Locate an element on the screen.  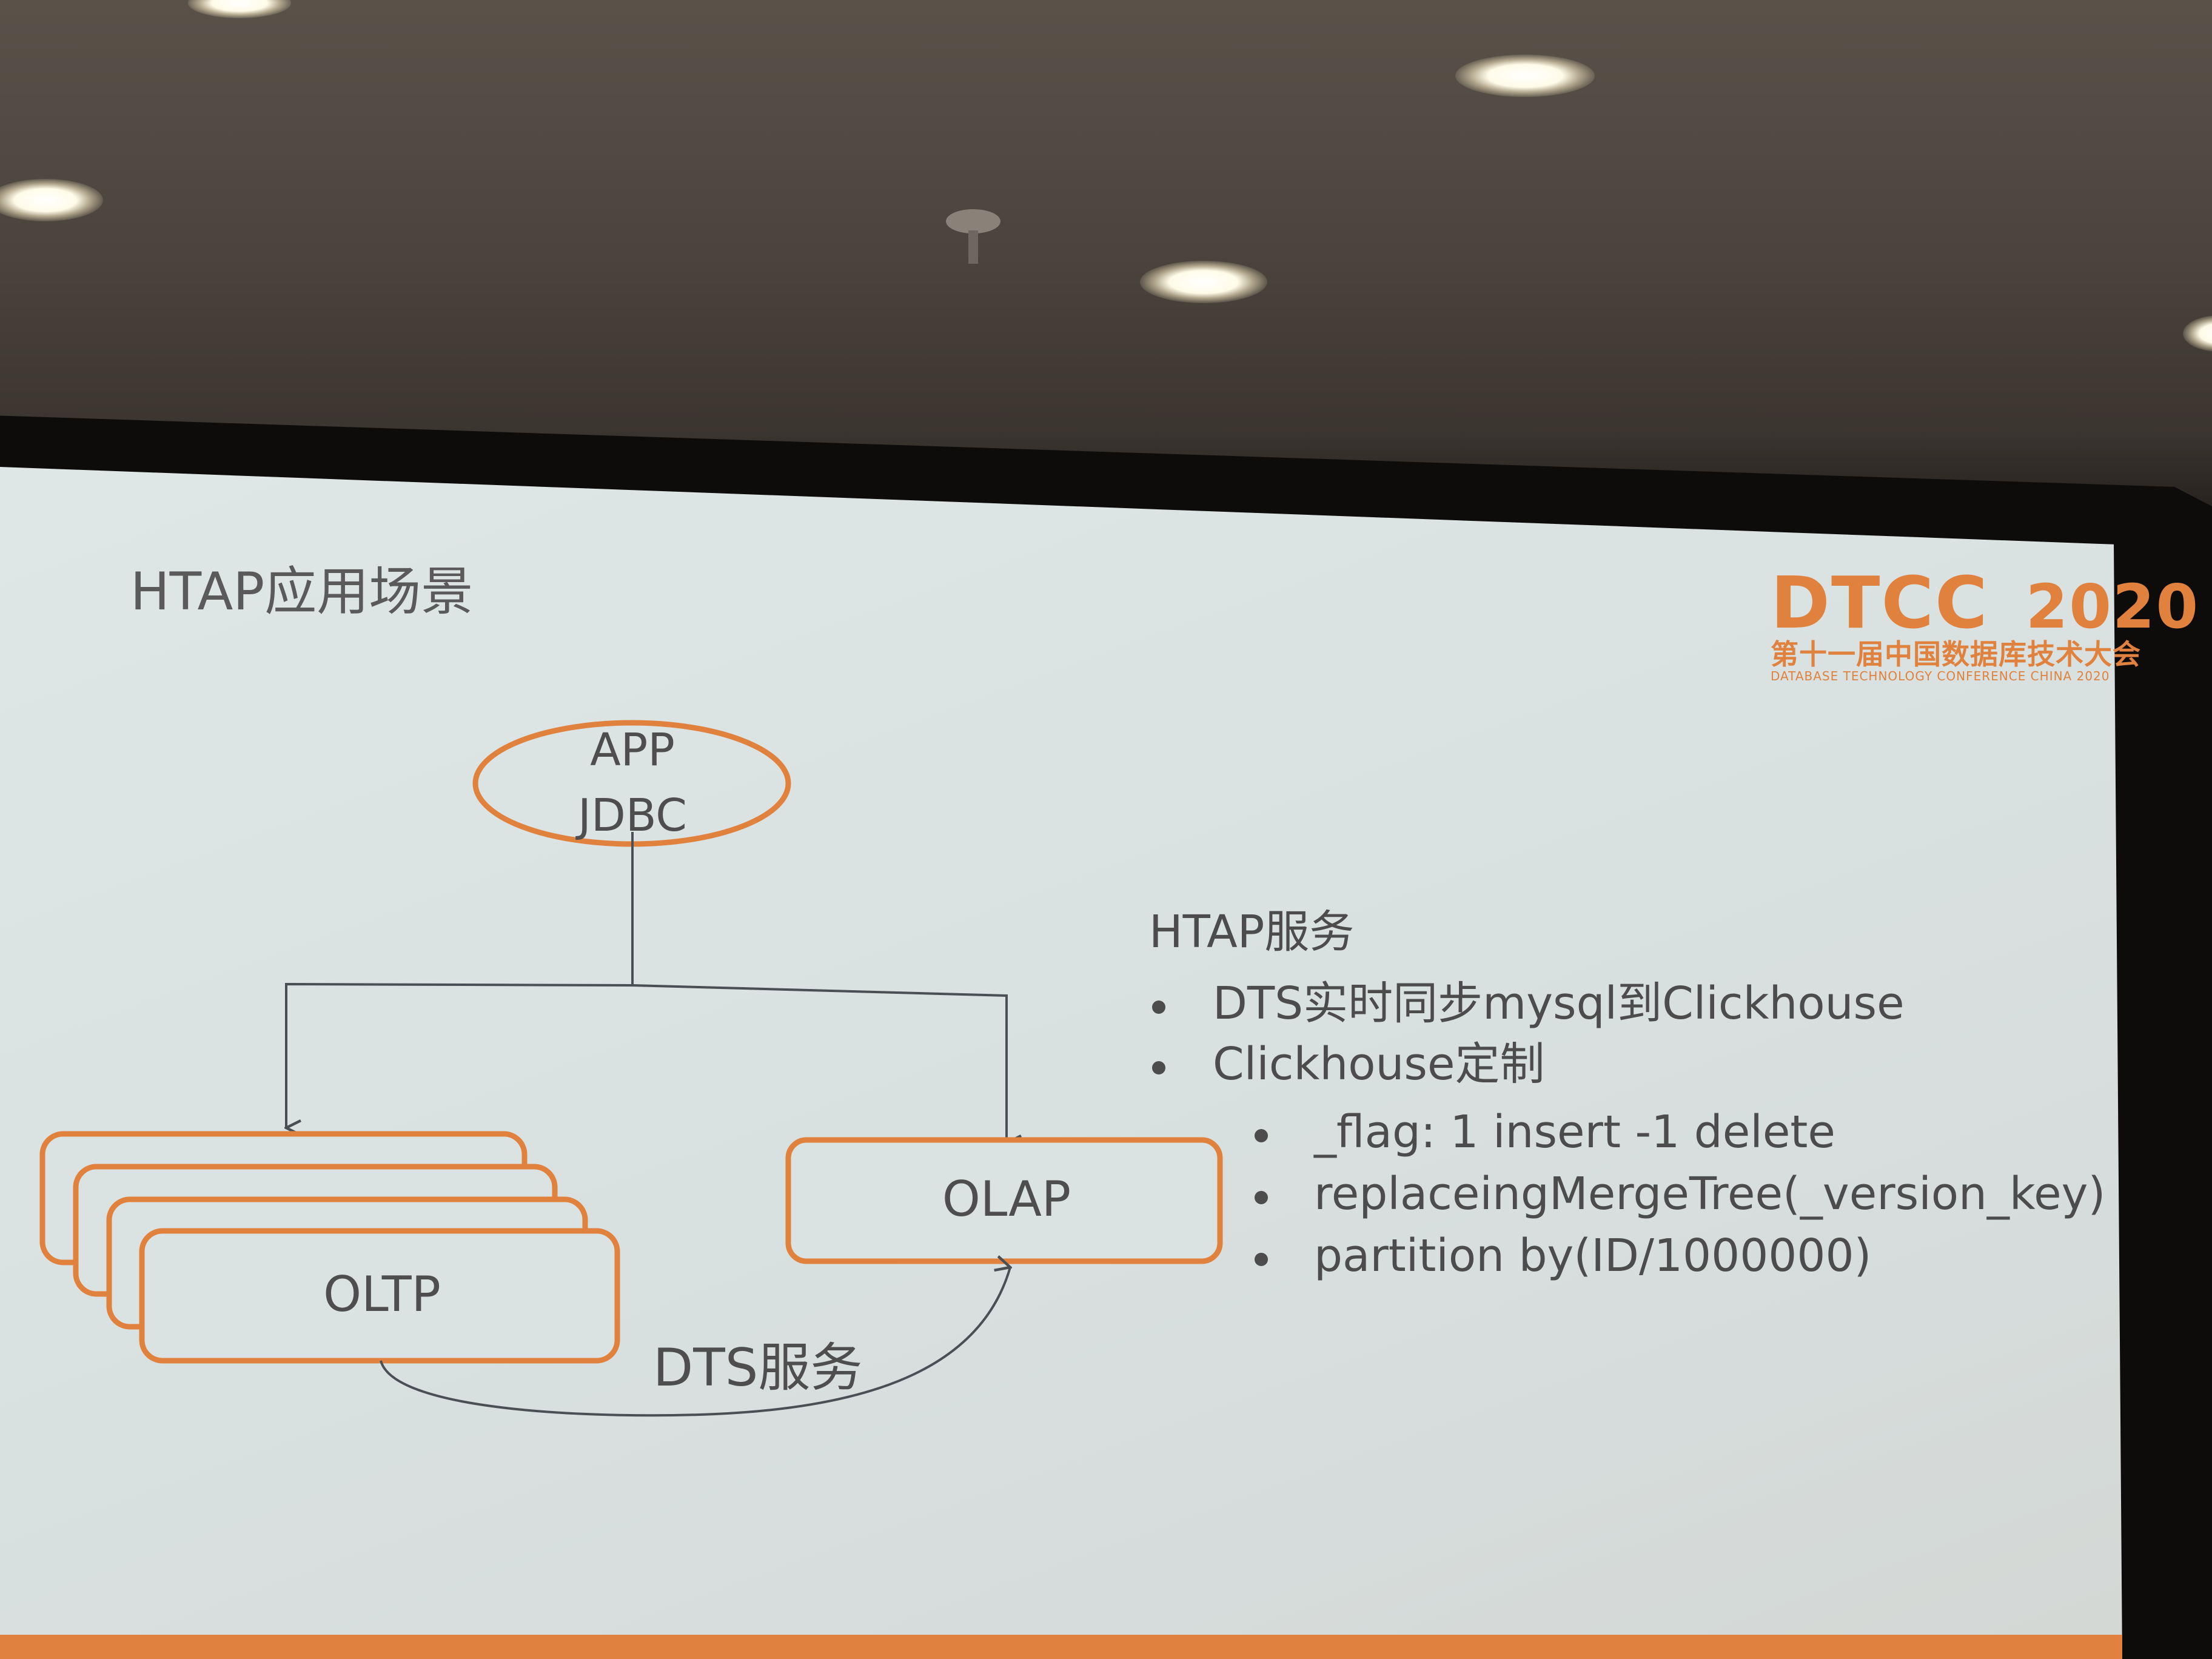
list-item: Clickhouse定制 is located at coordinates (1348, 1064).